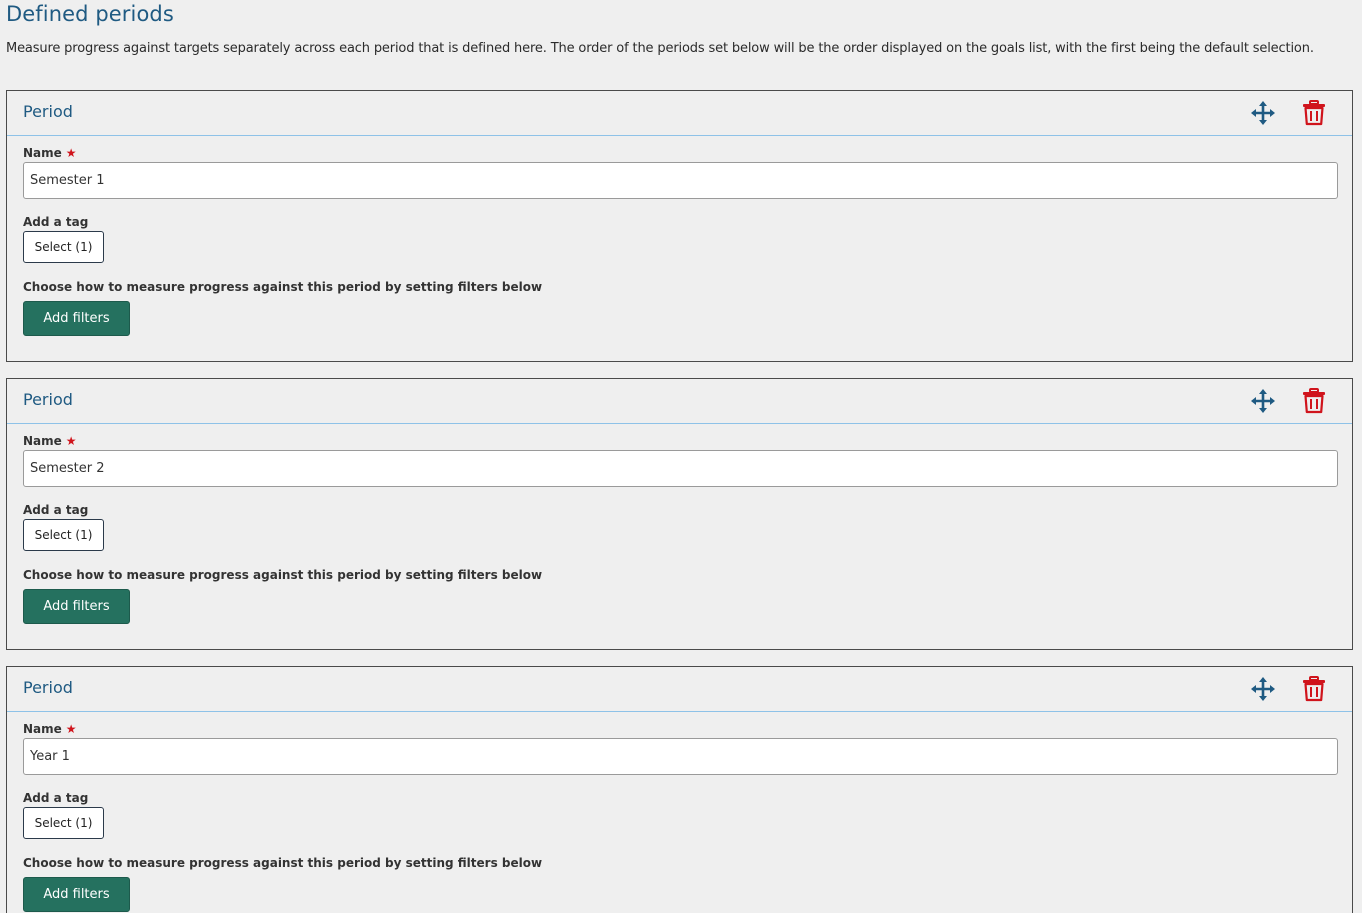 This screenshot has width=1362, height=913. I want to click on page-title: Defined periods, so click(90, 14).